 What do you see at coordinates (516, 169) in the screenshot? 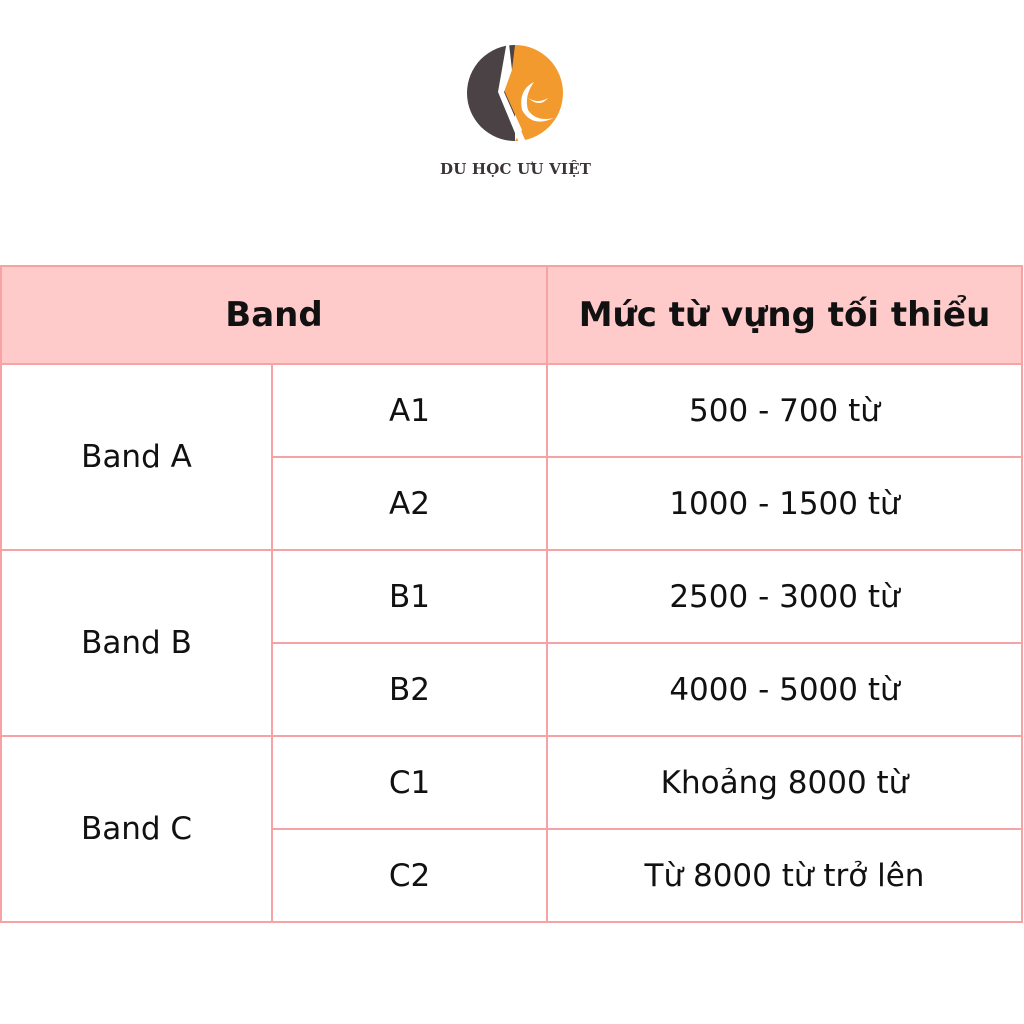
I see `brand-name: DU HỌC ƯU VIỆT` at bounding box center [516, 169].